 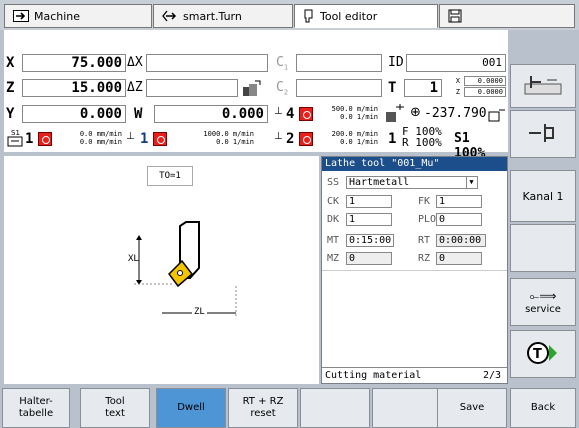 What do you see at coordinates (228, 138) in the screenshot?
I see `spindle-1-rate: 1000.0 m/min 0.0 1/min` at bounding box center [228, 138].